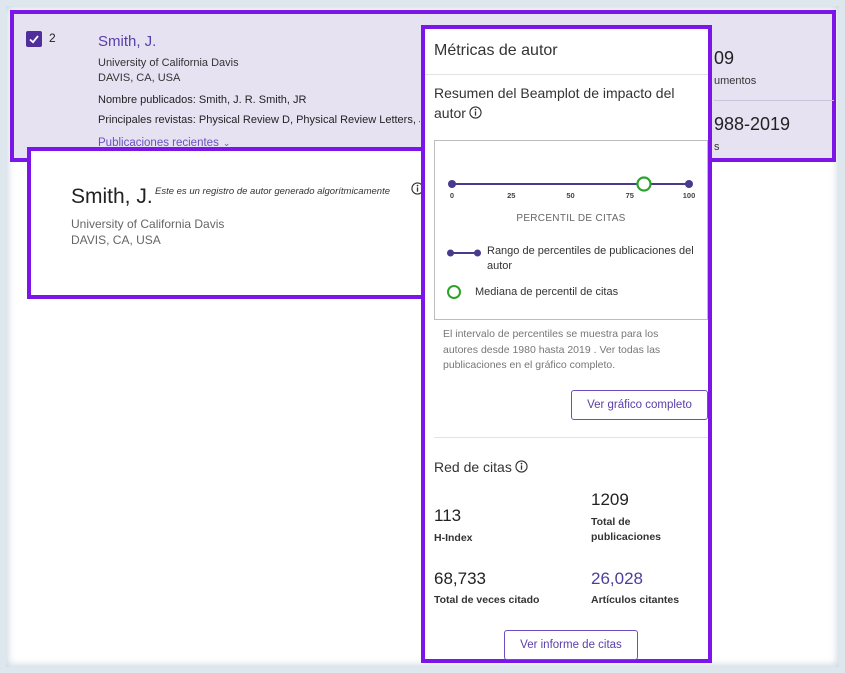 The image size is (845, 673). What do you see at coordinates (112, 196) in the screenshot?
I see `author-record-name: Smith, J.` at bounding box center [112, 196].